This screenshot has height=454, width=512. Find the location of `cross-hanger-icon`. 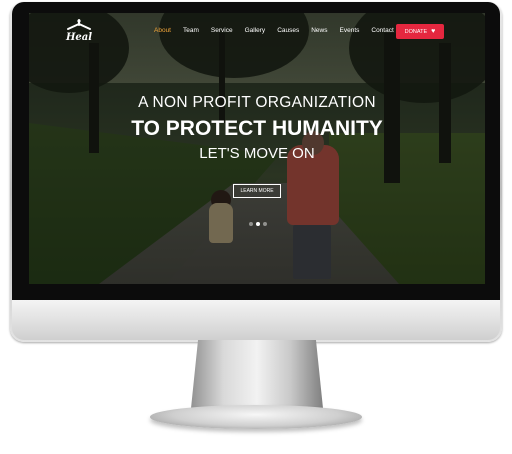

cross-hanger-icon is located at coordinates (79, 25).